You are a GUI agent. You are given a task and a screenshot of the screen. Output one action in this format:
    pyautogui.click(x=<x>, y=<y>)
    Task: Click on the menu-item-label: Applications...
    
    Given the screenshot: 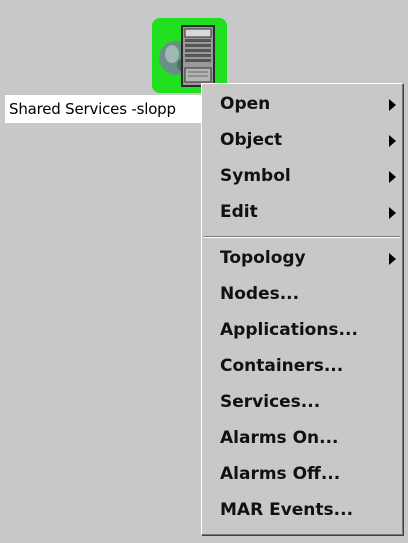 What is the action you would take?
    pyautogui.click(x=289, y=330)
    